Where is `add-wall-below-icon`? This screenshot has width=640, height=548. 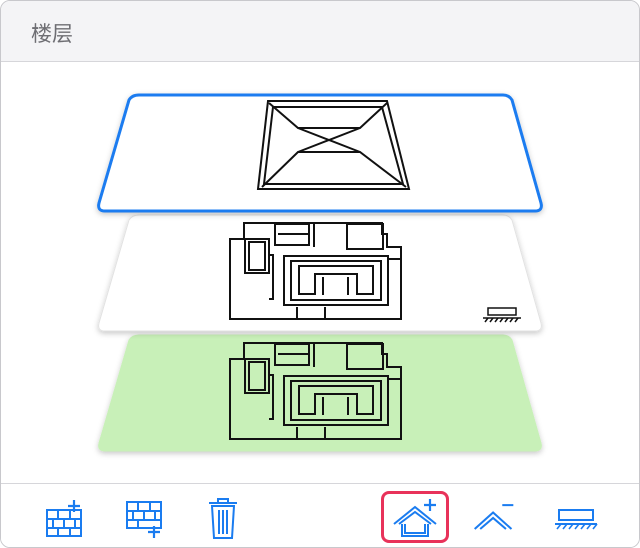
add-wall-below-icon is located at coordinates (144, 519).